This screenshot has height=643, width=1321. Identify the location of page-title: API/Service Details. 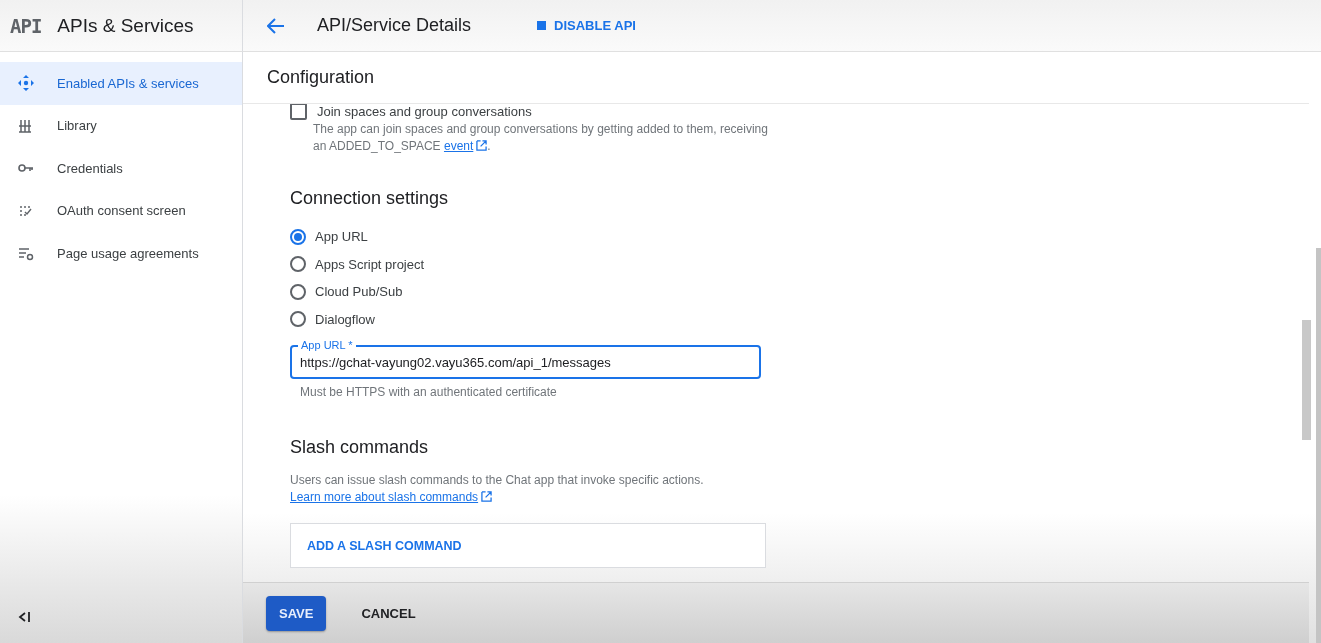
(394, 25).